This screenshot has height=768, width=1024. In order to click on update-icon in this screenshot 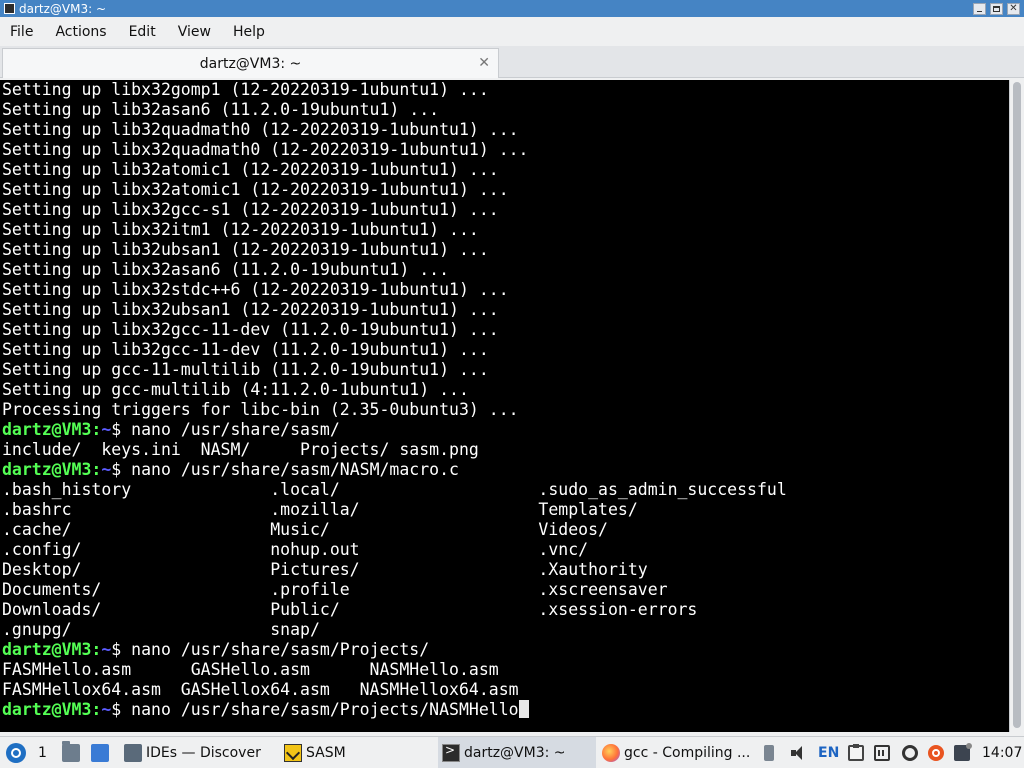, I will do `click(936, 752)`.